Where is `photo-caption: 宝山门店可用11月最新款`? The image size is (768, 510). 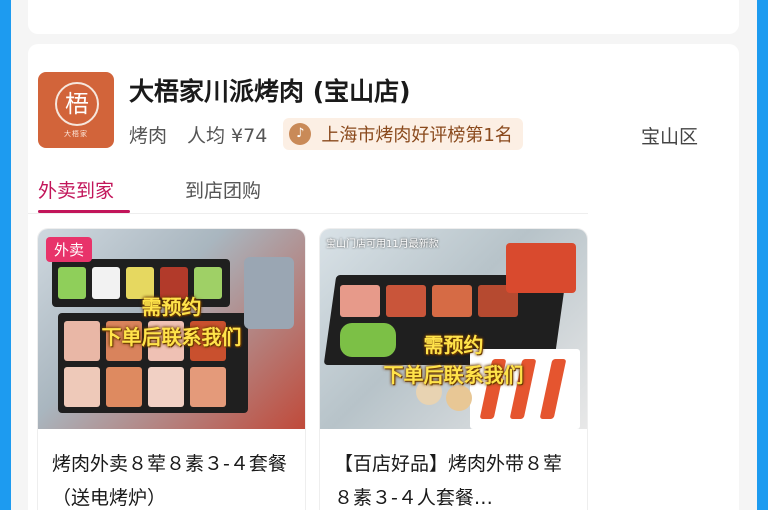 photo-caption: 宝山门店可用11月最新款 is located at coordinates (382, 244).